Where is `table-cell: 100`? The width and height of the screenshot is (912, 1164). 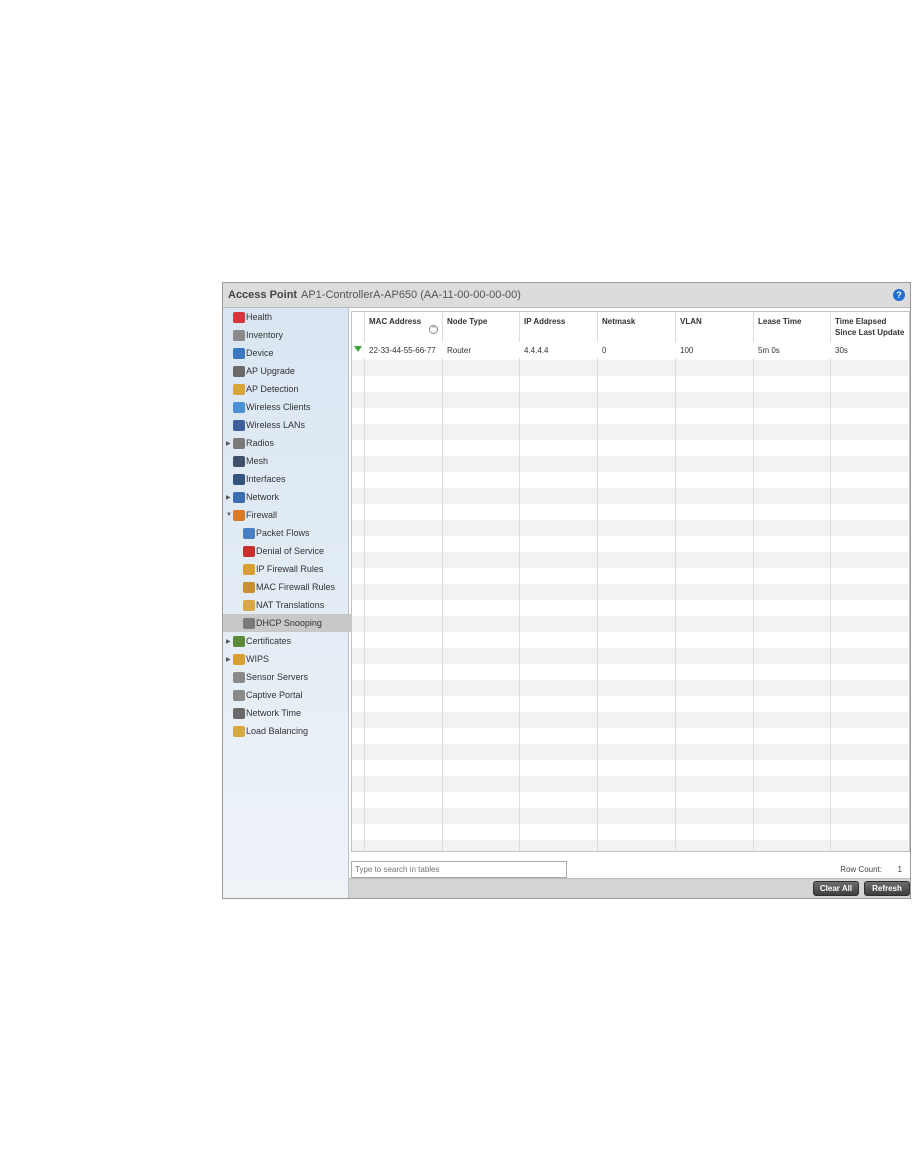
table-cell: 100 is located at coordinates (687, 350).